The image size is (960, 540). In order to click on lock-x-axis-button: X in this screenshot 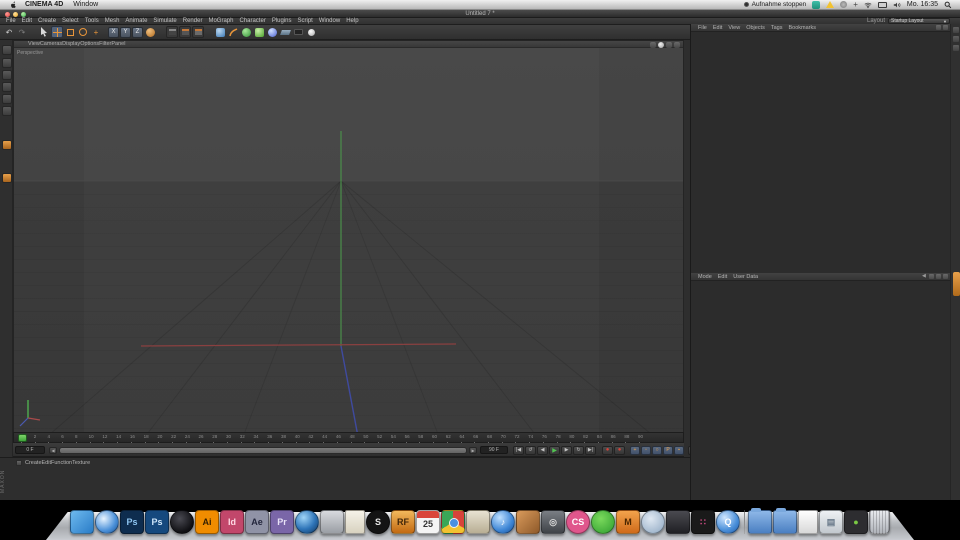, I will do `click(113, 32)`.